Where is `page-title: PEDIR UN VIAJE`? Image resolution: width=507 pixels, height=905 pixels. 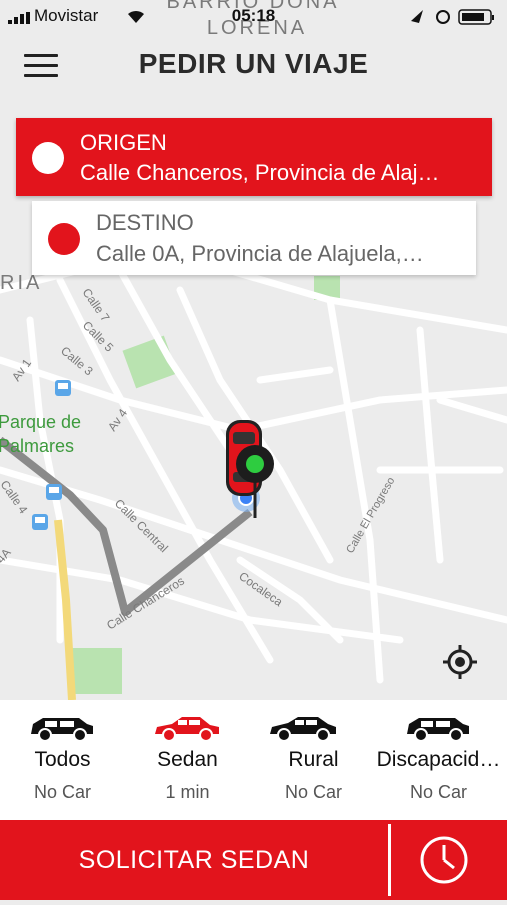
page-title: PEDIR UN VIAJE is located at coordinates (253, 63).